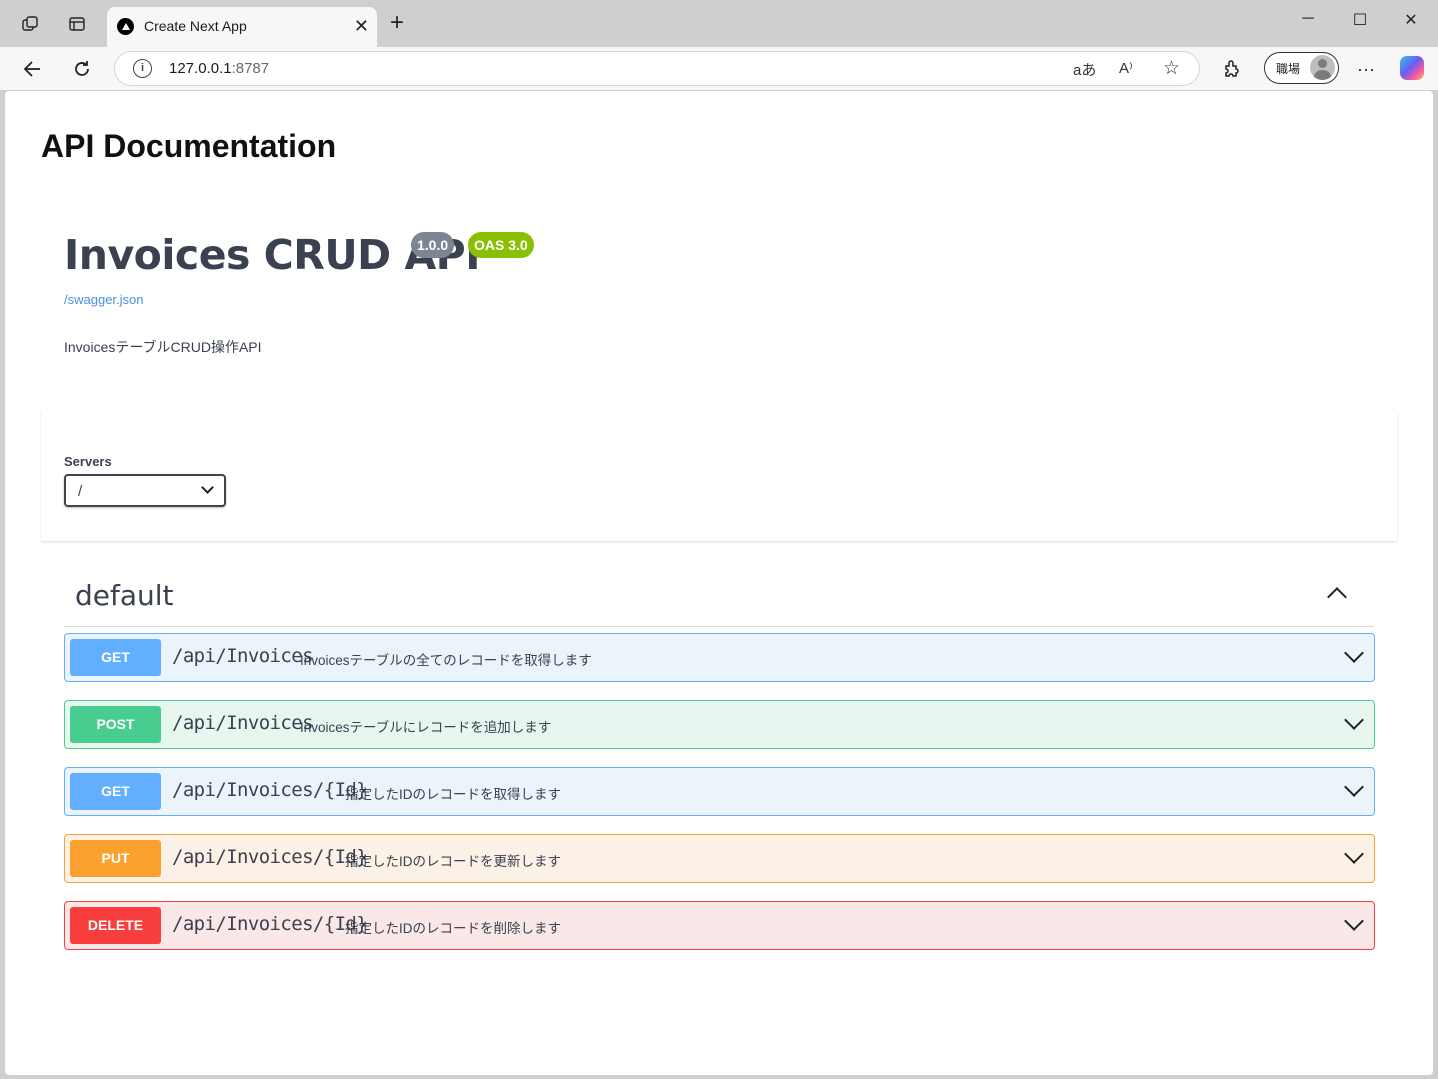 The image size is (1438, 1079). What do you see at coordinates (1171, 68) in the screenshot?
I see `favorite-star-icon: ☆` at bounding box center [1171, 68].